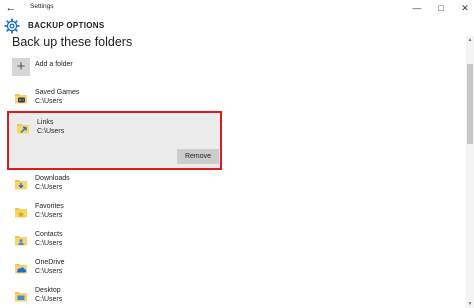 This screenshot has width=474, height=308. What do you see at coordinates (441, 8) in the screenshot?
I see `maximize-button: □` at bounding box center [441, 8].